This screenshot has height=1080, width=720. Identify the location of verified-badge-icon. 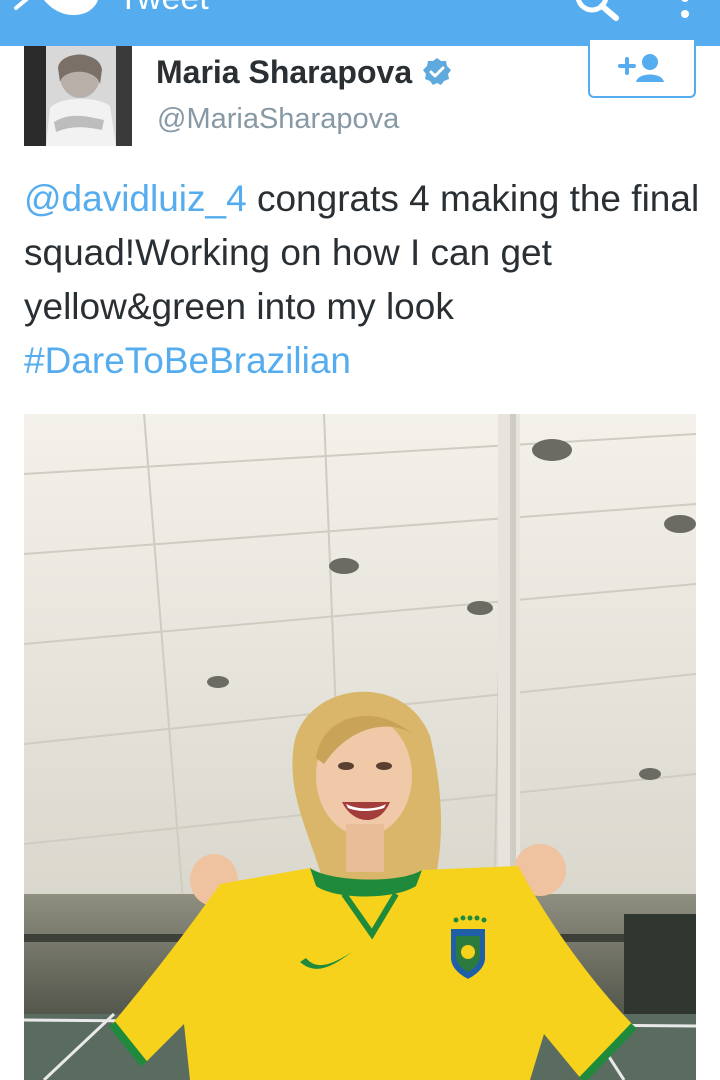
(437, 71).